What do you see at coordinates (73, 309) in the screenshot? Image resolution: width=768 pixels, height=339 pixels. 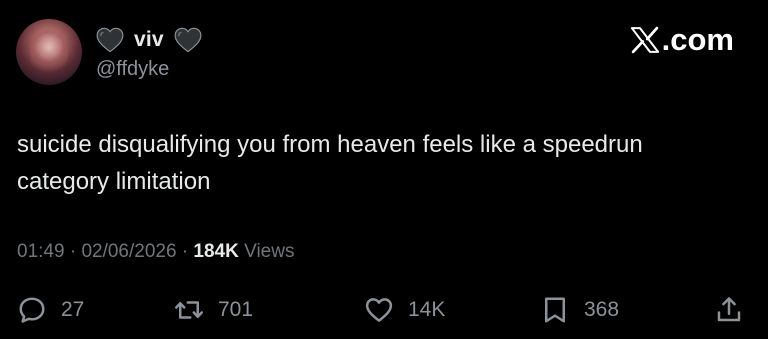 I see `reply-count: 27` at bounding box center [73, 309].